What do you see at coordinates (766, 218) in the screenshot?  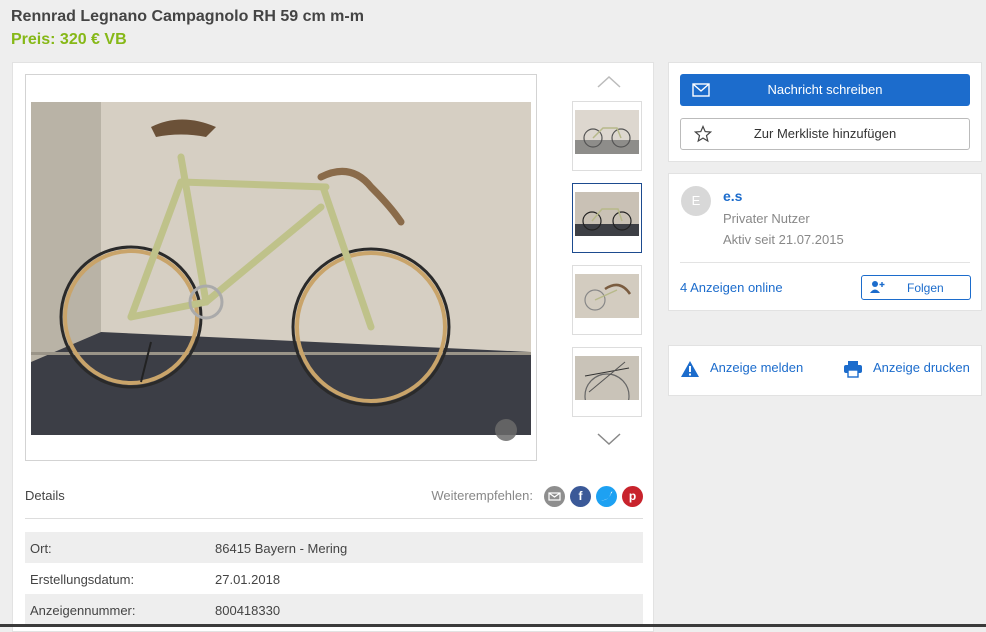 I see `seller-type: Privater Nutzer` at bounding box center [766, 218].